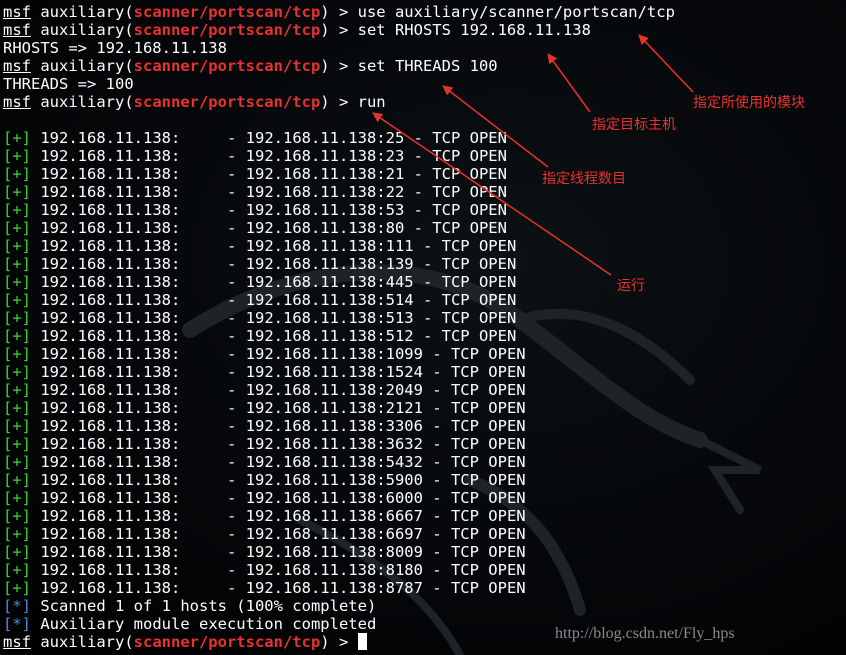 This screenshot has height=655, width=846. What do you see at coordinates (645, 633) in the screenshot?
I see `watermark: http://blog.csdn.net/Fly_hps` at bounding box center [645, 633].